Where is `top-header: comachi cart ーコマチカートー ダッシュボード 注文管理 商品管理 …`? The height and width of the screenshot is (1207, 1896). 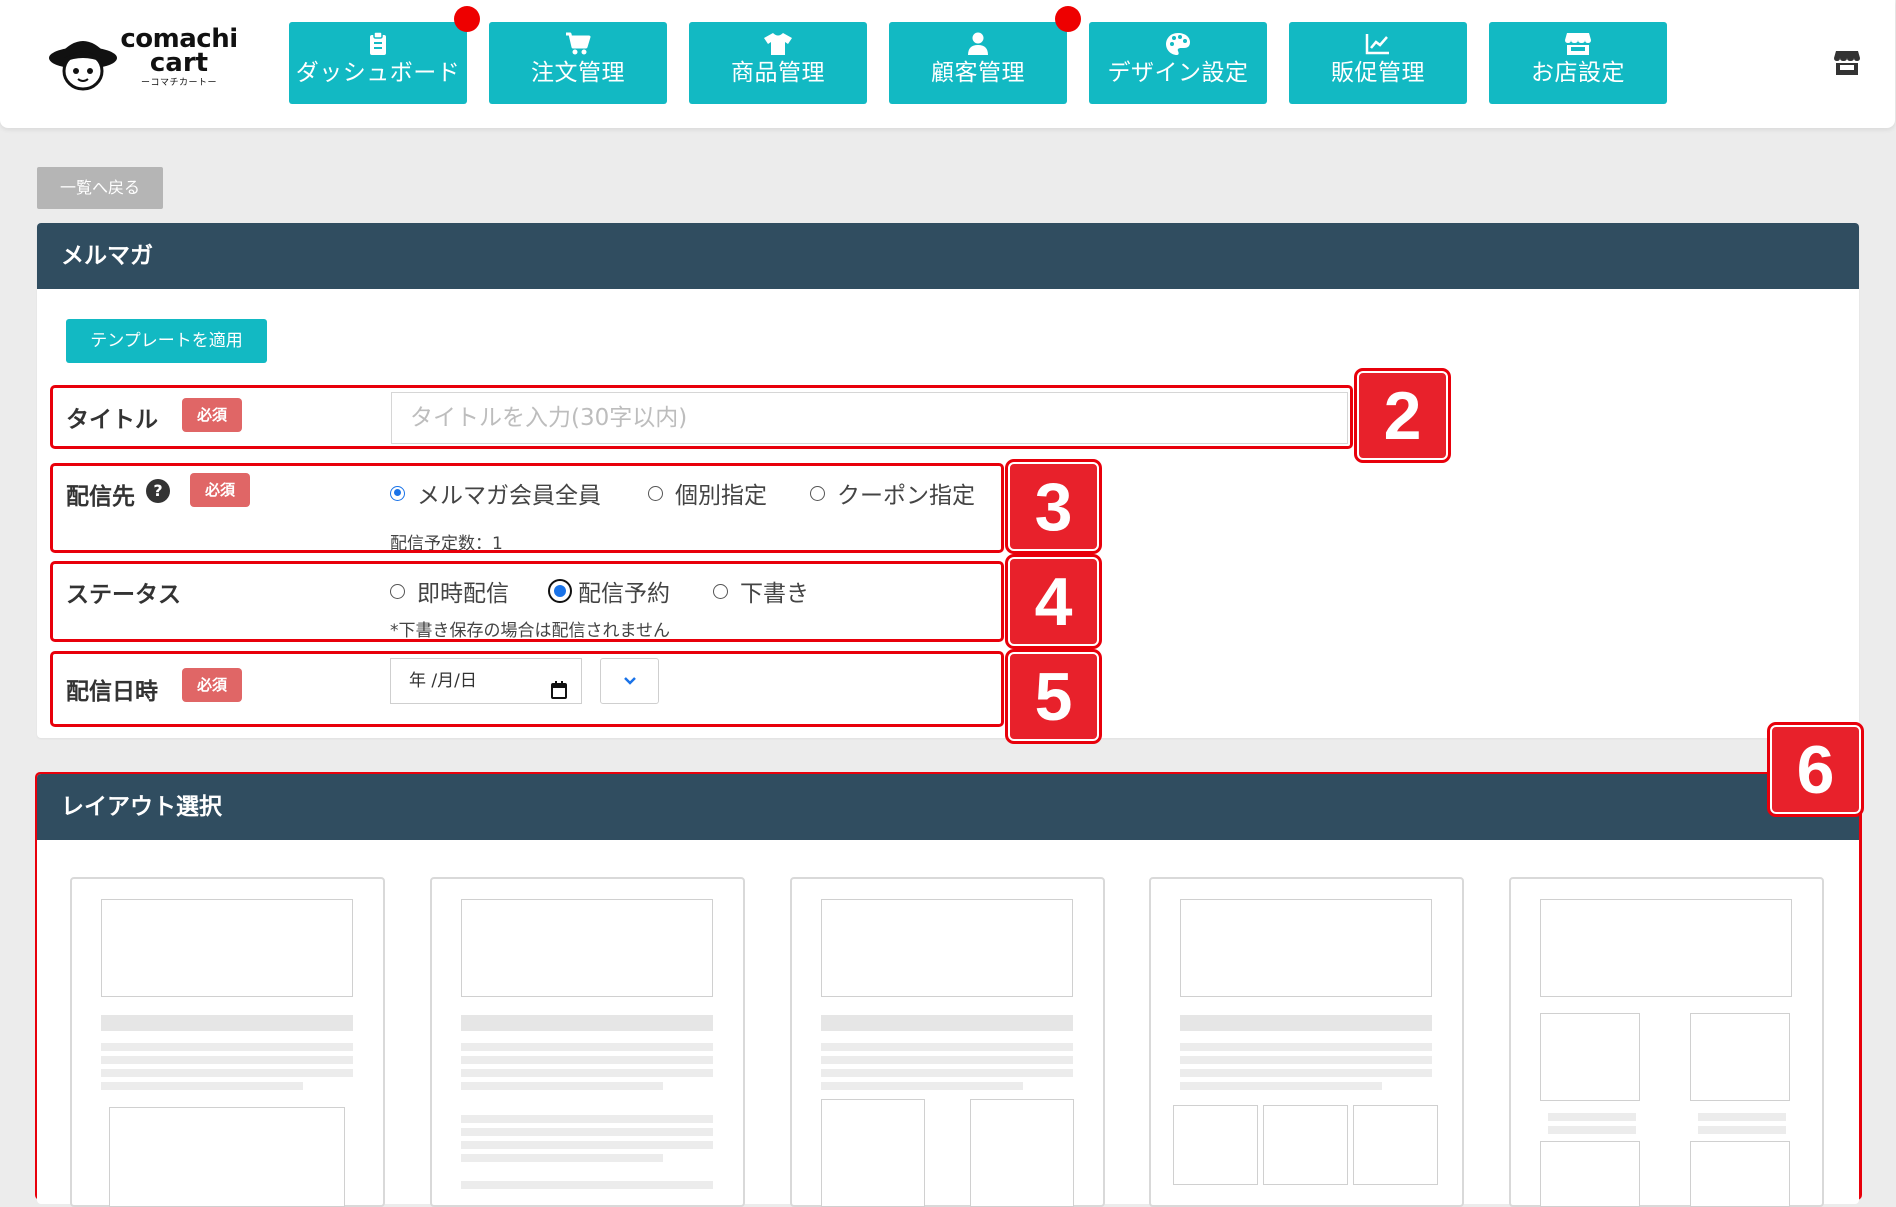 top-header: comachi cart ーコマチカートー ダッシュボード 注文管理 商品管理 … is located at coordinates (947, 64).